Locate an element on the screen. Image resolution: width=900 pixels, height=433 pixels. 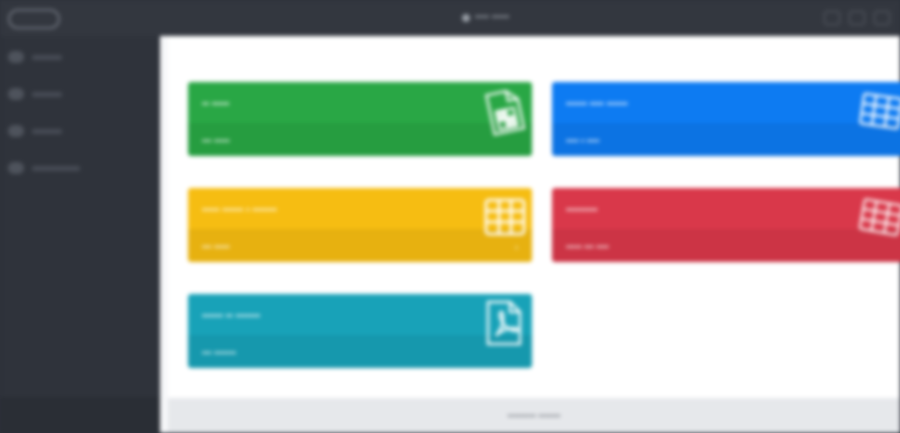
report-card-teal: •••••• •• ••••••• ••• ••••••• is located at coordinates (360, 331).